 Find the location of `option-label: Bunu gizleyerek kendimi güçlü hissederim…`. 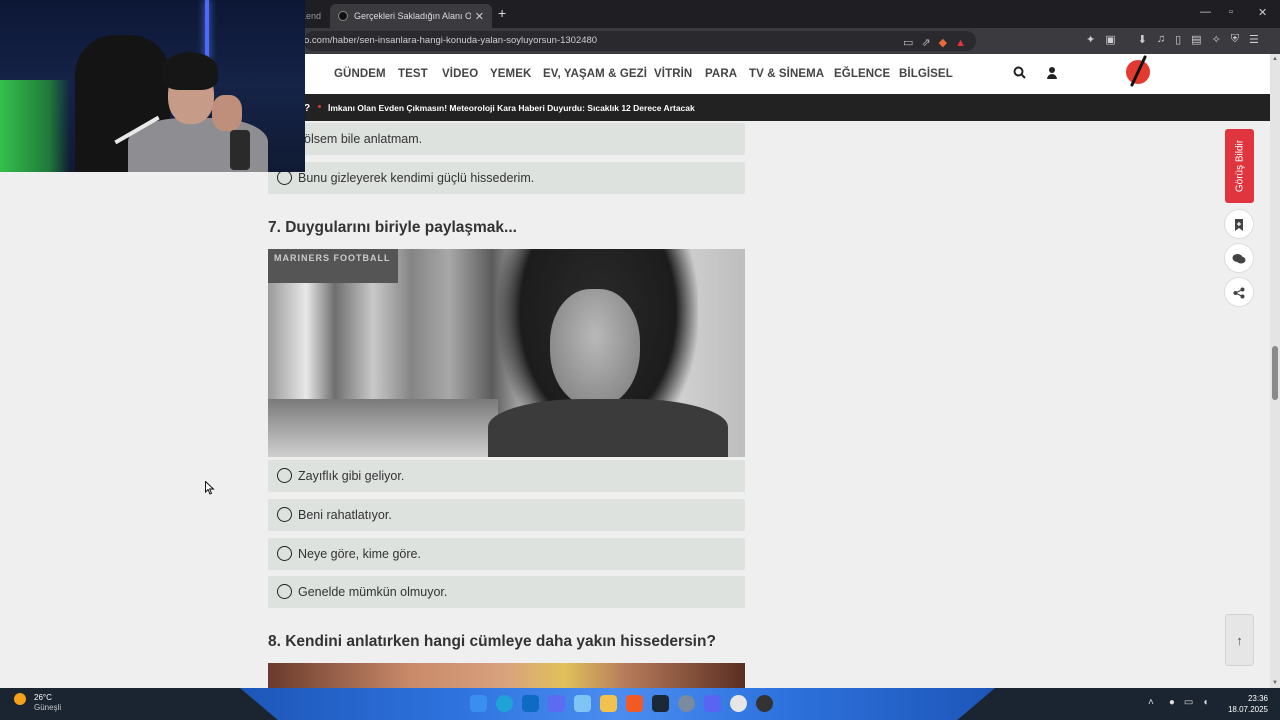

option-label: Bunu gizleyerek kendimi güçlü hissederim… is located at coordinates (416, 178).